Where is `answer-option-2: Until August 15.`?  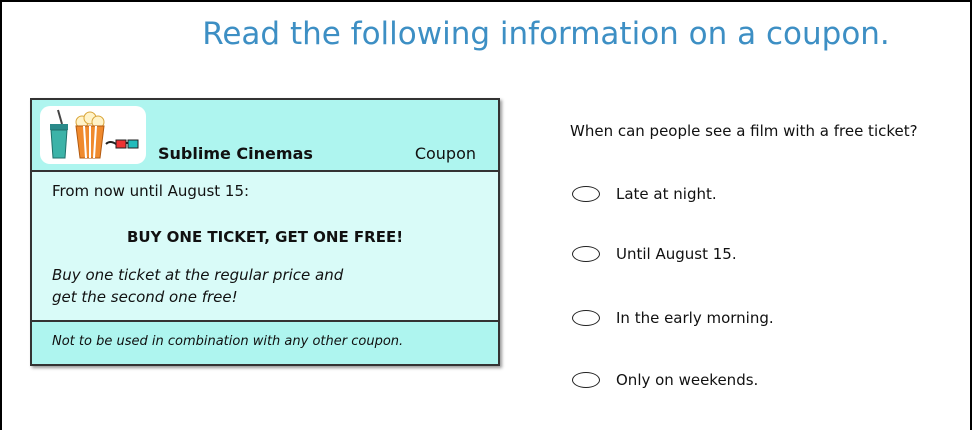 answer-option-2: Until August 15. is located at coordinates (654, 254).